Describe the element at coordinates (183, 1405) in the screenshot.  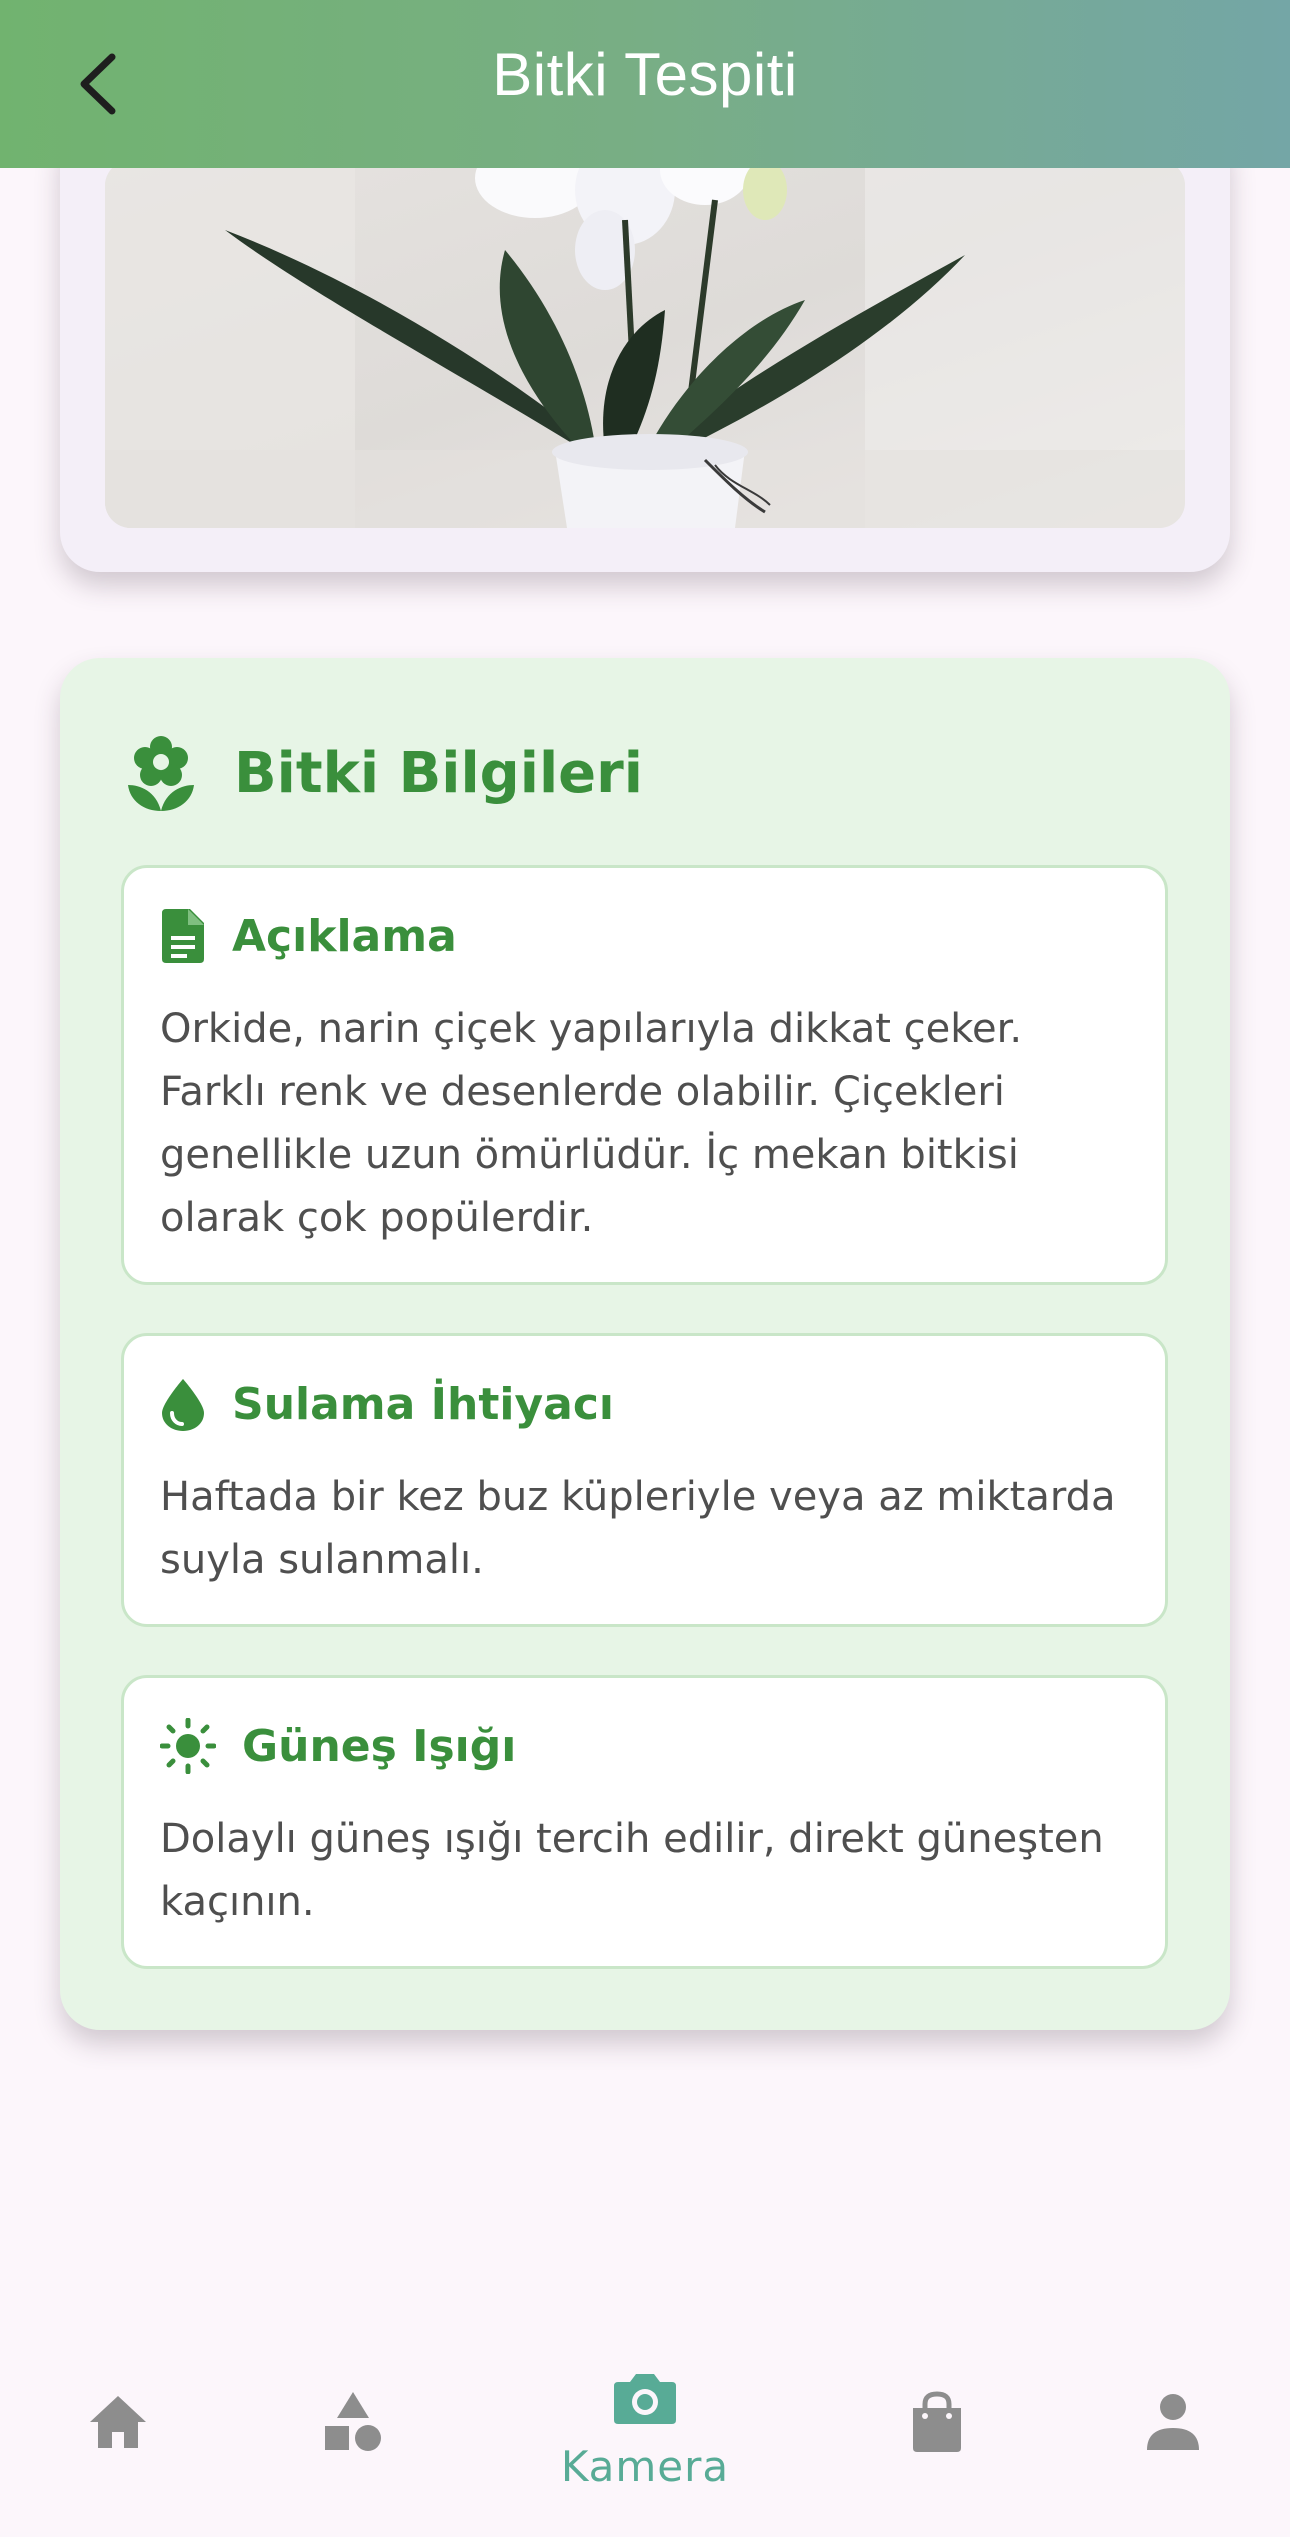
I see `water-drop-icon` at that location.